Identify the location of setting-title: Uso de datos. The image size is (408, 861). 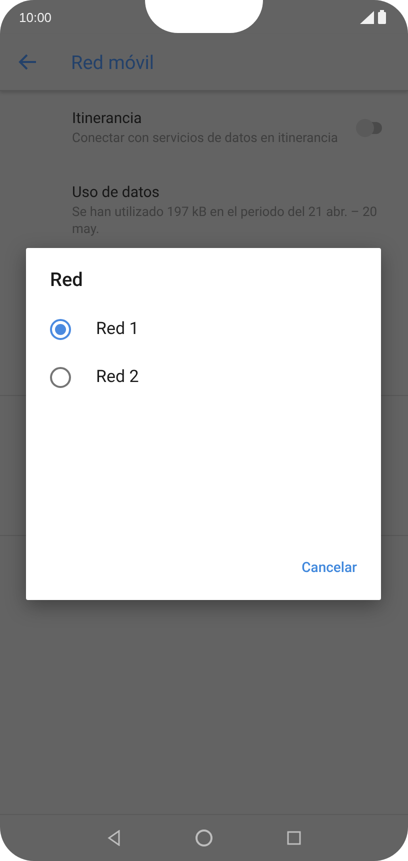
(116, 192).